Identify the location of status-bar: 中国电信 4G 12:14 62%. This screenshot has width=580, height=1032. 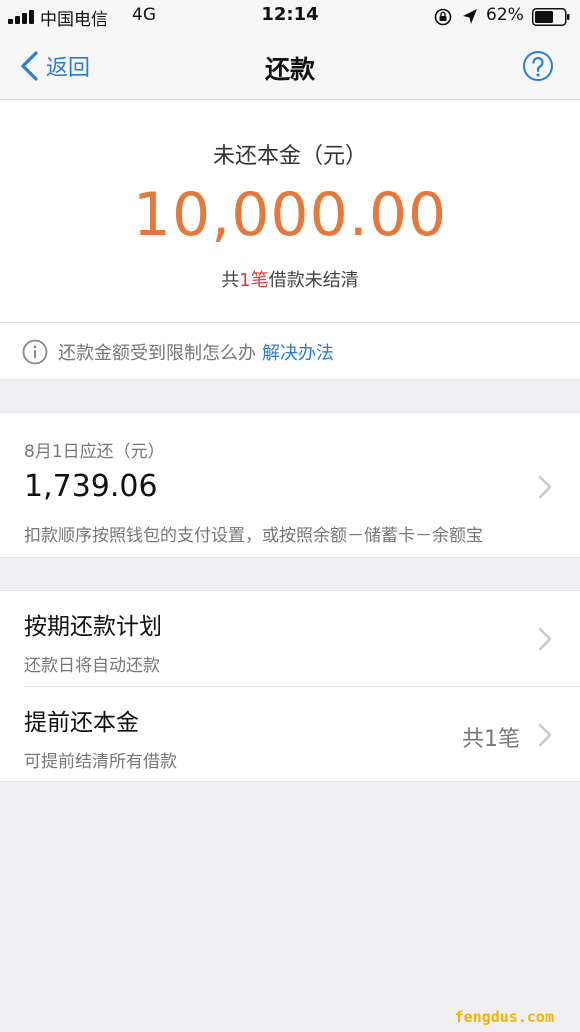
(290, 17).